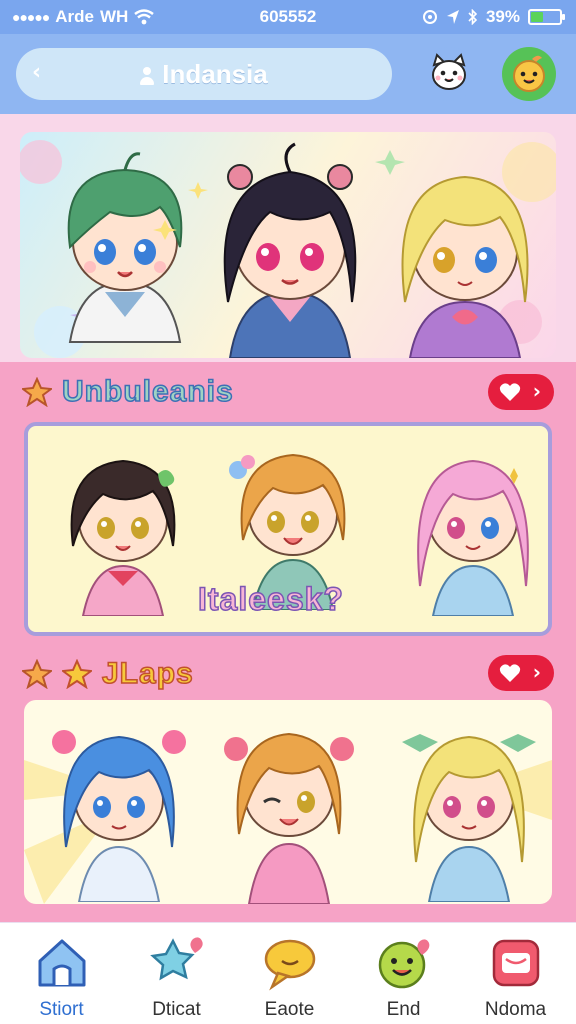 The width and height of the screenshot is (576, 1024). What do you see at coordinates (119, 816) in the screenshot?
I see `chibi-character-blue-hair` at bounding box center [119, 816].